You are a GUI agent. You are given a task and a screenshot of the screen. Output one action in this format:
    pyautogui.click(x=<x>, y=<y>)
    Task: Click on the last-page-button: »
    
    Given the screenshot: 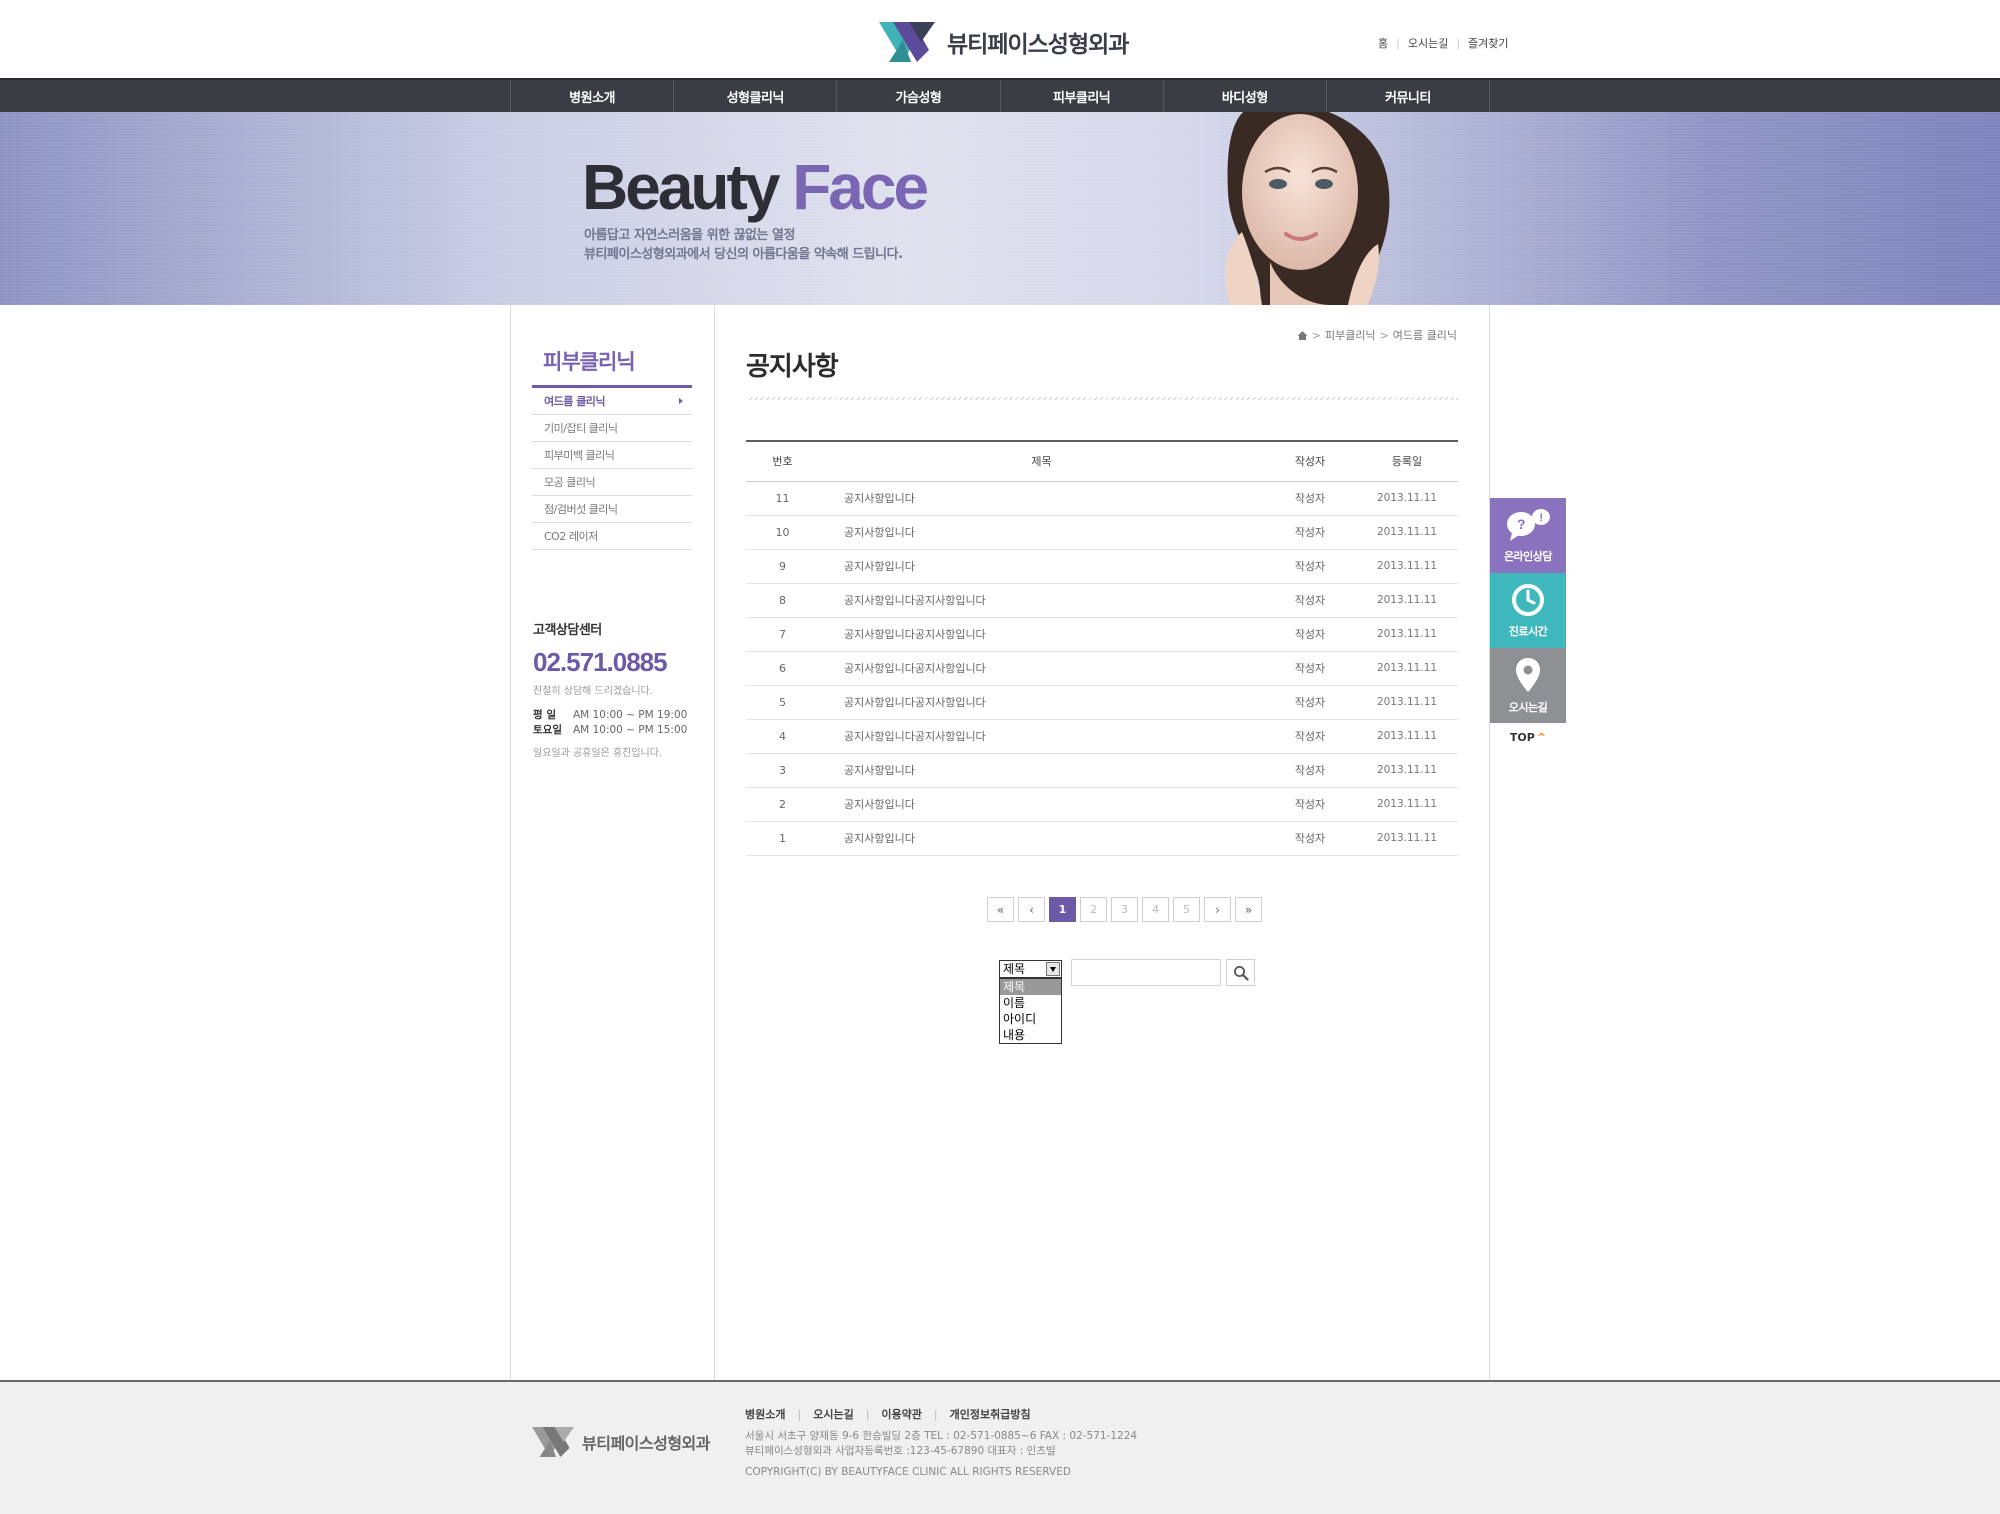 What is the action you would take?
    pyautogui.click(x=1248, y=909)
    